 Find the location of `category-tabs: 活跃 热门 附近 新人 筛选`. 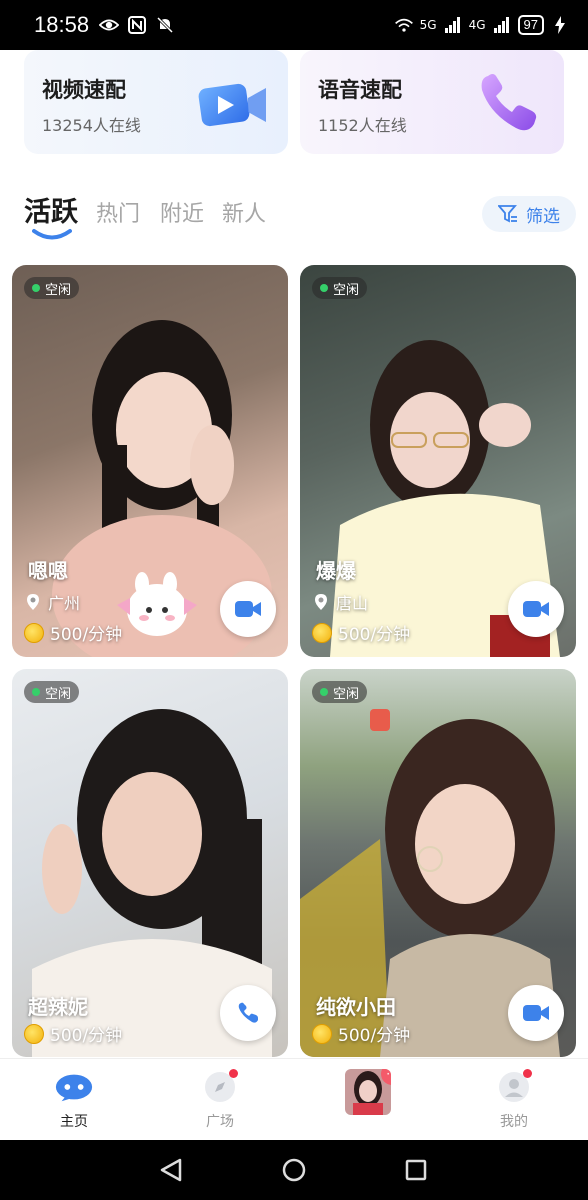

category-tabs: 活跃 热门 附近 新人 筛选 is located at coordinates (300, 218).